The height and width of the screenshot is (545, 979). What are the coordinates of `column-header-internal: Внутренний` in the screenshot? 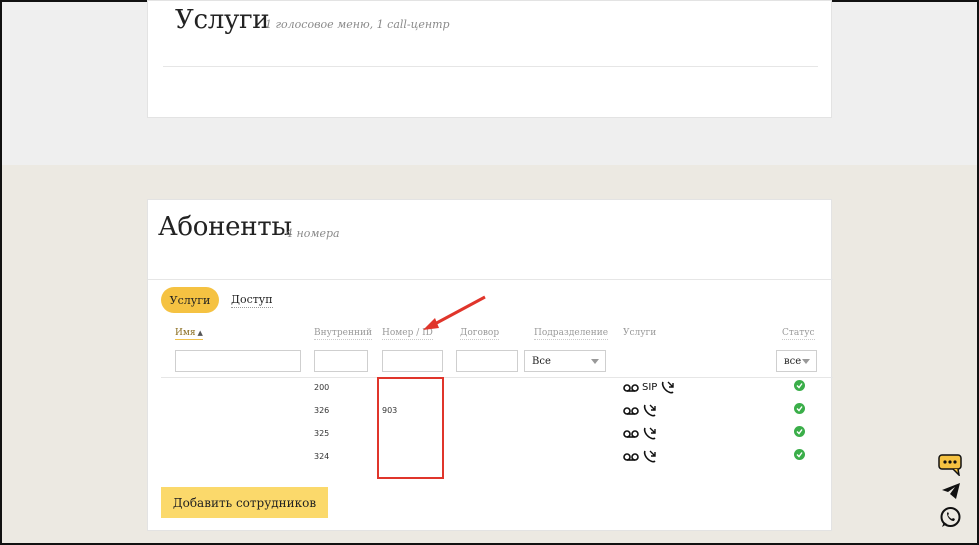 It's located at (343, 334).